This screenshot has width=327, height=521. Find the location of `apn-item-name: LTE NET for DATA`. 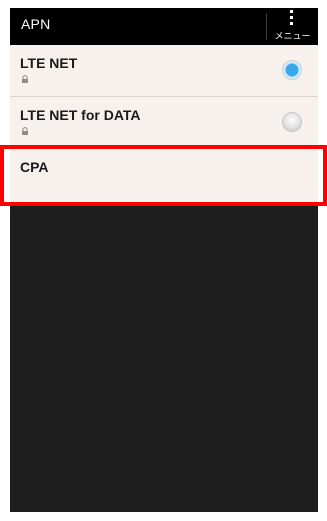

apn-item-name: LTE NET for DATA is located at coordinates (80, 115).